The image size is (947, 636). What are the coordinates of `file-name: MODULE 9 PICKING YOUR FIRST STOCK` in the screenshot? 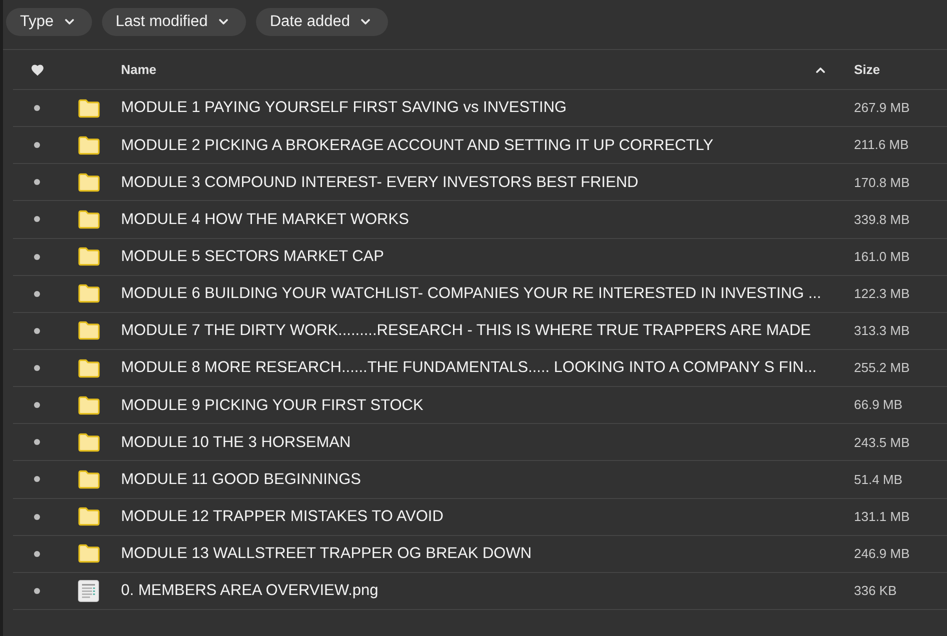 It's located at (272, 405).